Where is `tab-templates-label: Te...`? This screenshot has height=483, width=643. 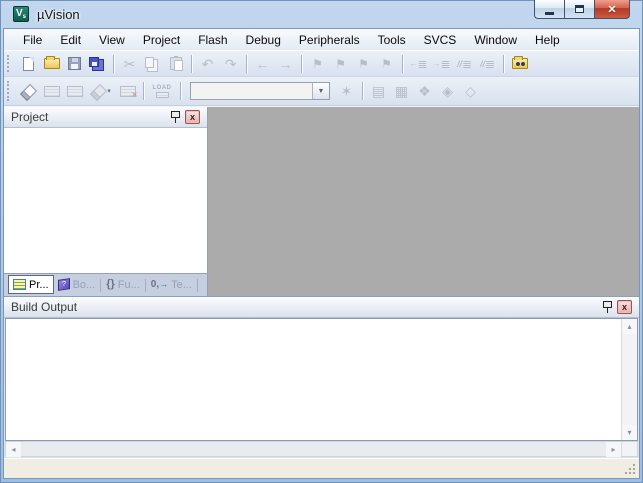
tab-templates-label: Te... is located at coordinates (181, 284).